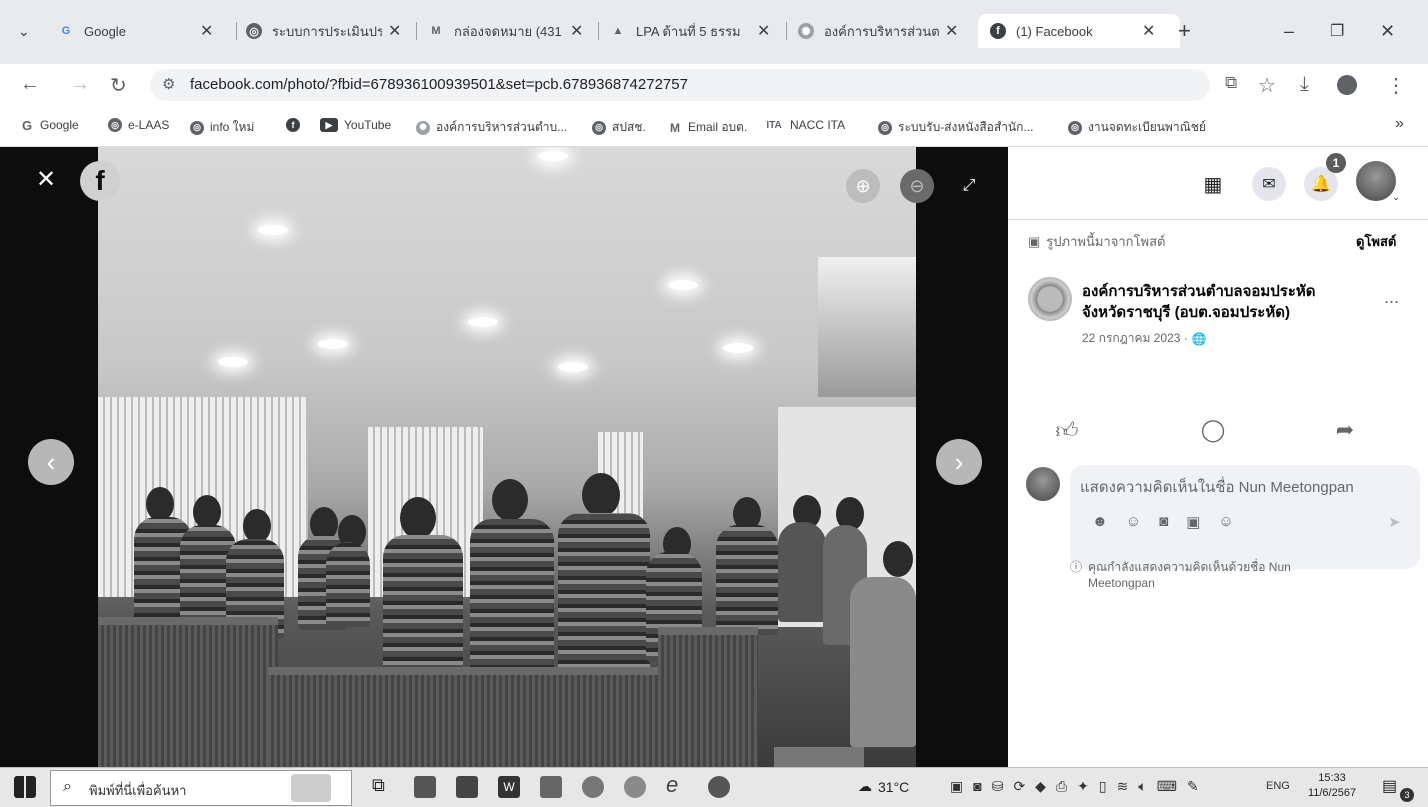 This screenshot has width=1428, height=807. Describe the element at coordinates (551, 787) in the screenshot. I see `mail-icon` at that location.